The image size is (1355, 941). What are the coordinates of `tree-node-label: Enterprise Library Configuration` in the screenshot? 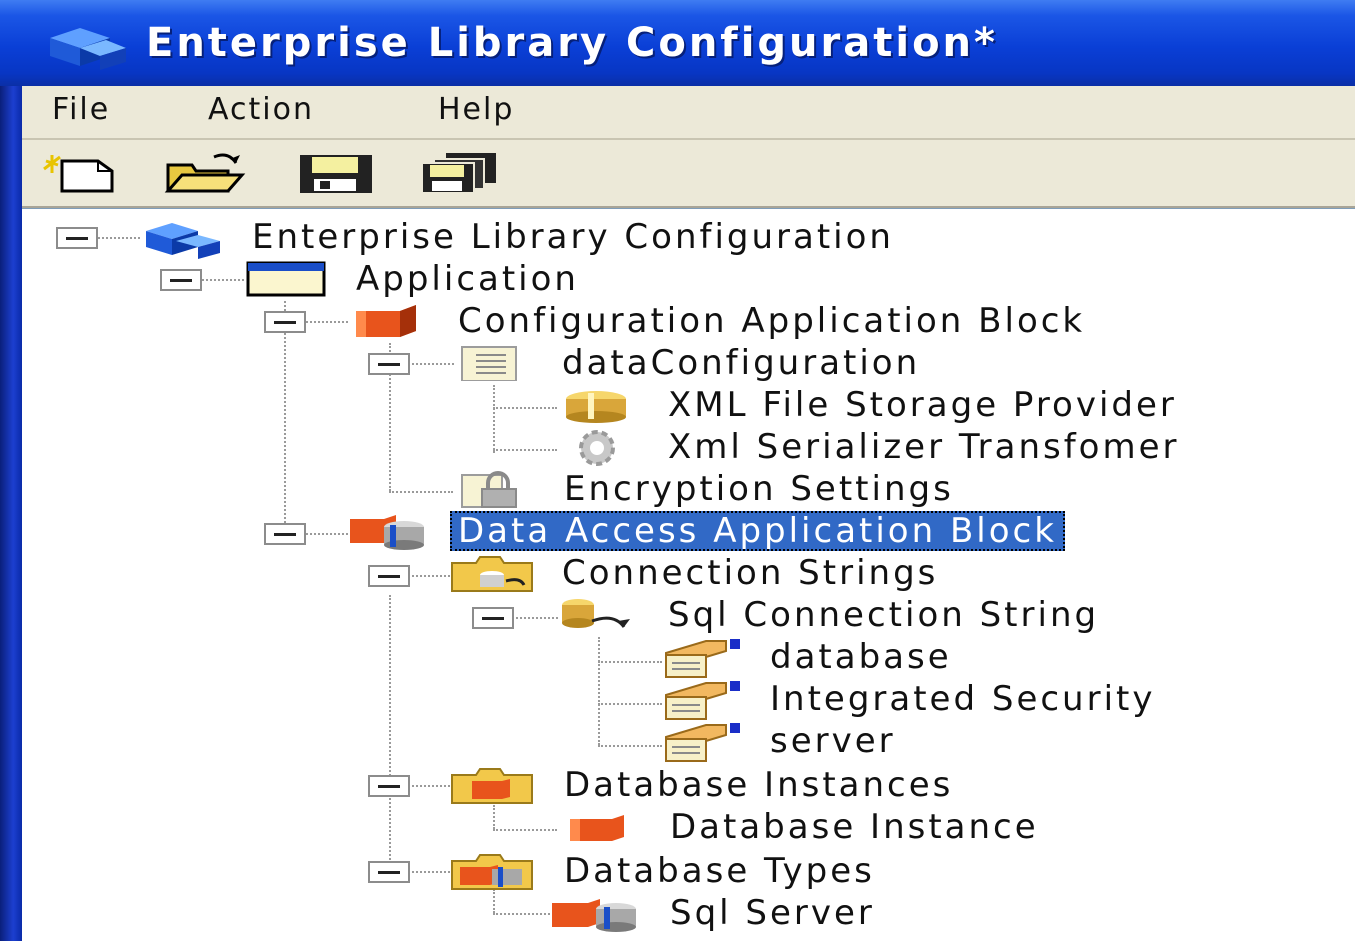 It's located at (573, 237).